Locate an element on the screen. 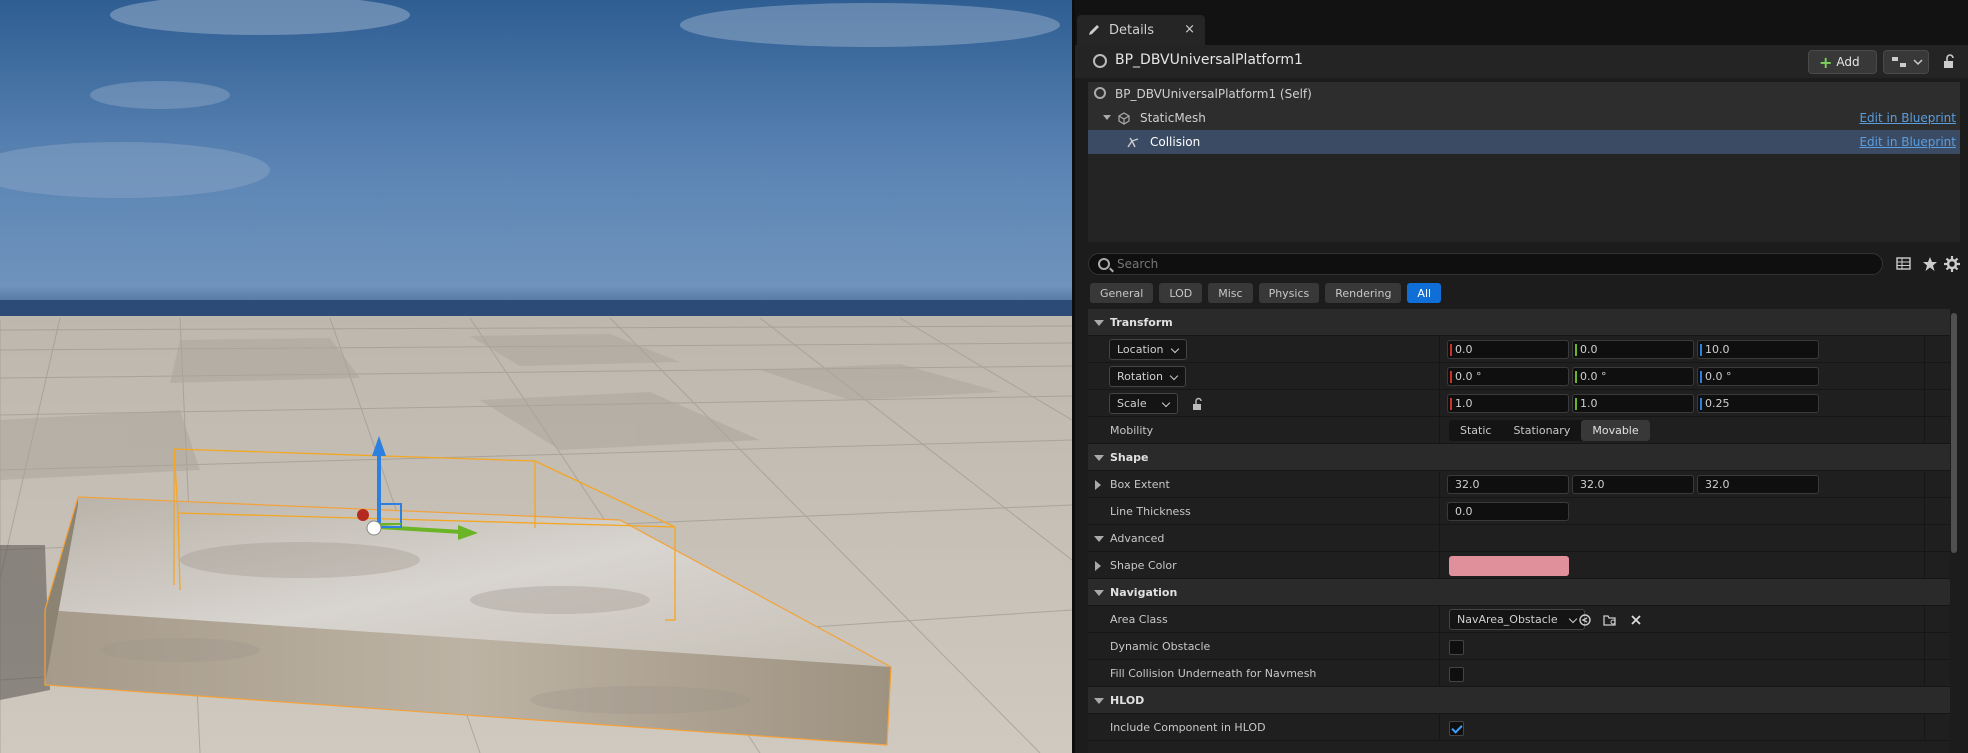 This screenshot has height=753, width=1968. include-hlod-label: Include Component in HLOD is located at coordinates (1188, 727).